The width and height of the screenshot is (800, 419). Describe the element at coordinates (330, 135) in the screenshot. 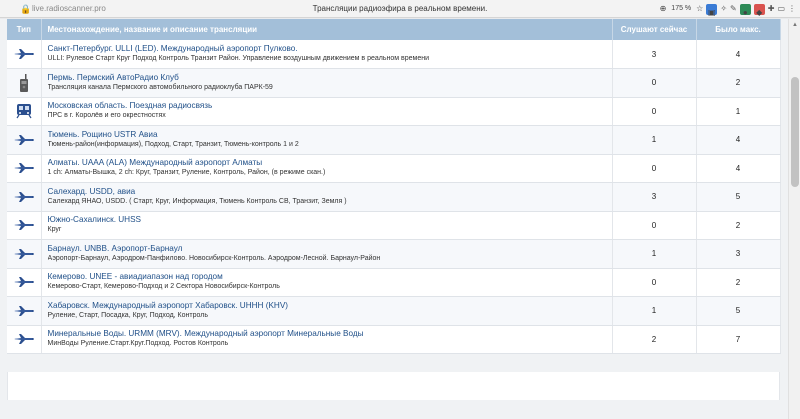

I see `broadcast-link: Тюмень. Рощино USTR Авиа` at that location.